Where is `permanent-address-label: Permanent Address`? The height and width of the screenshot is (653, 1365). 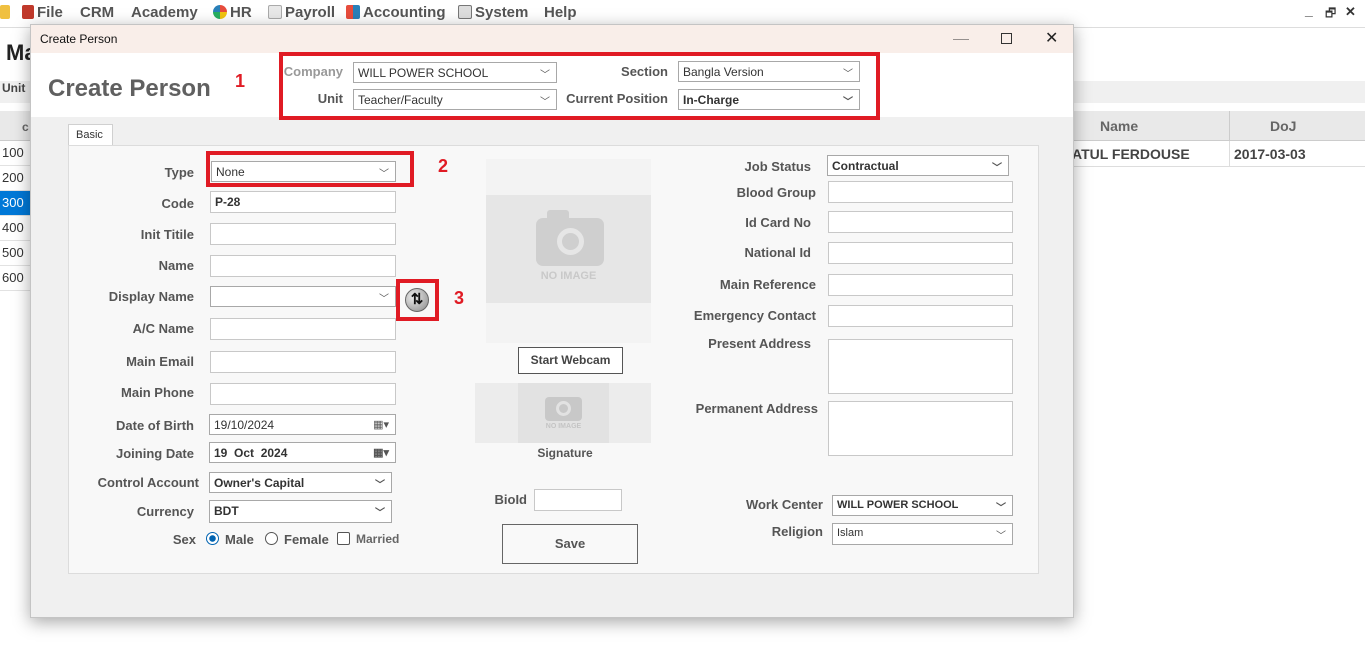 permanent-address-label: Permanent Address is located at coordinates (756, 408).